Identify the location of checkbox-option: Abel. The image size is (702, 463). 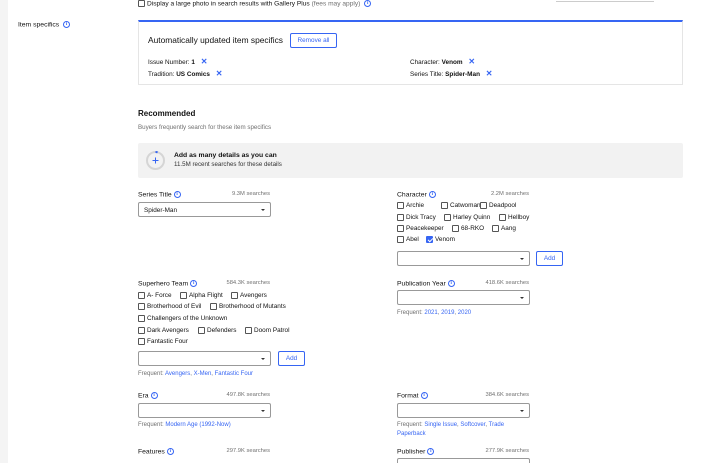
(408, 239).